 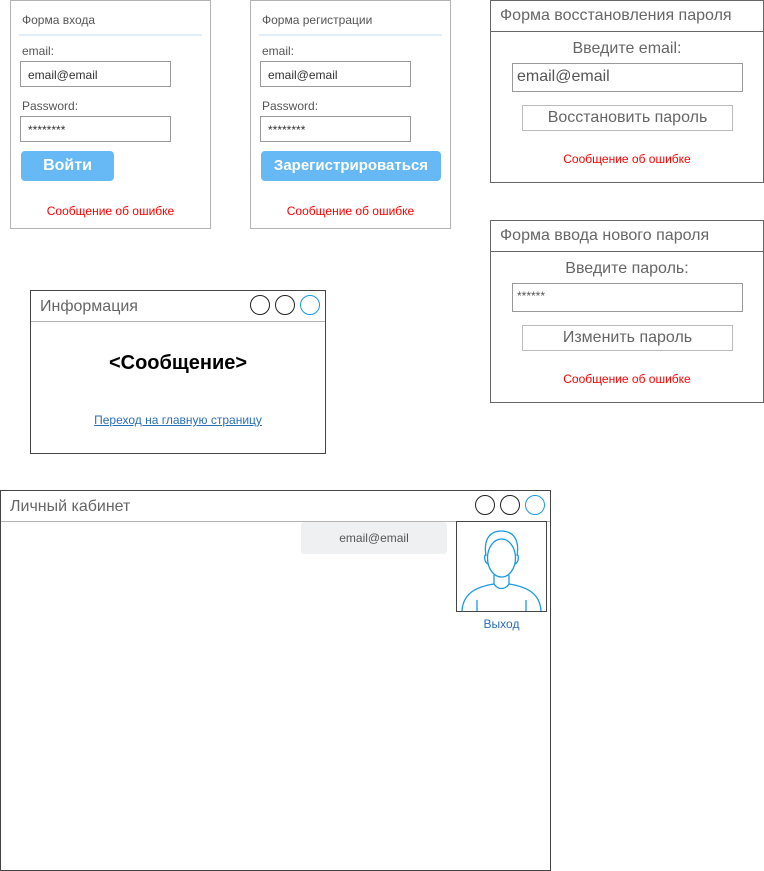 I want to click on email-prompt: Введите email:, so click(x=627, y=48).